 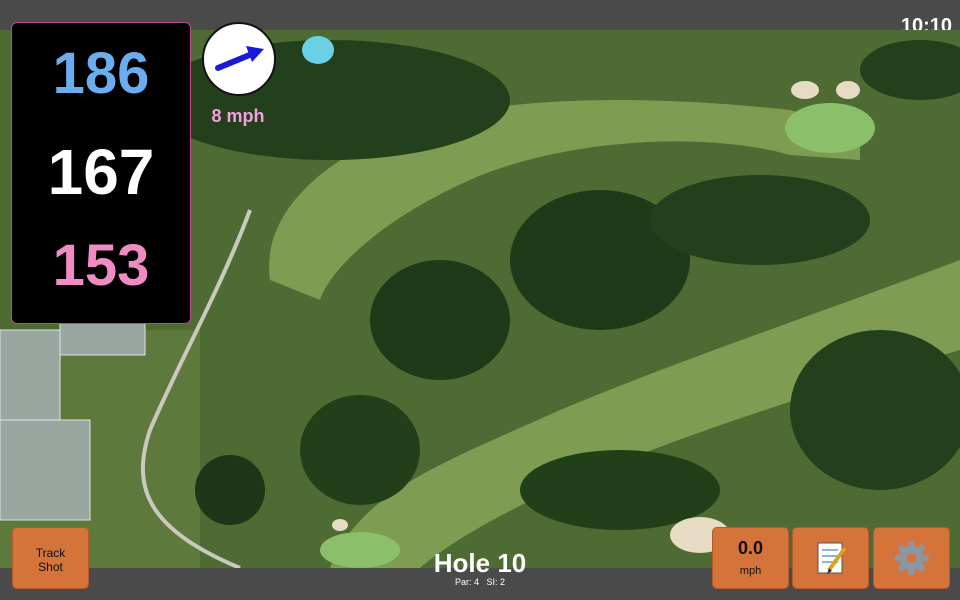 I want to click on gear-icon, so click(x=911, y=558).